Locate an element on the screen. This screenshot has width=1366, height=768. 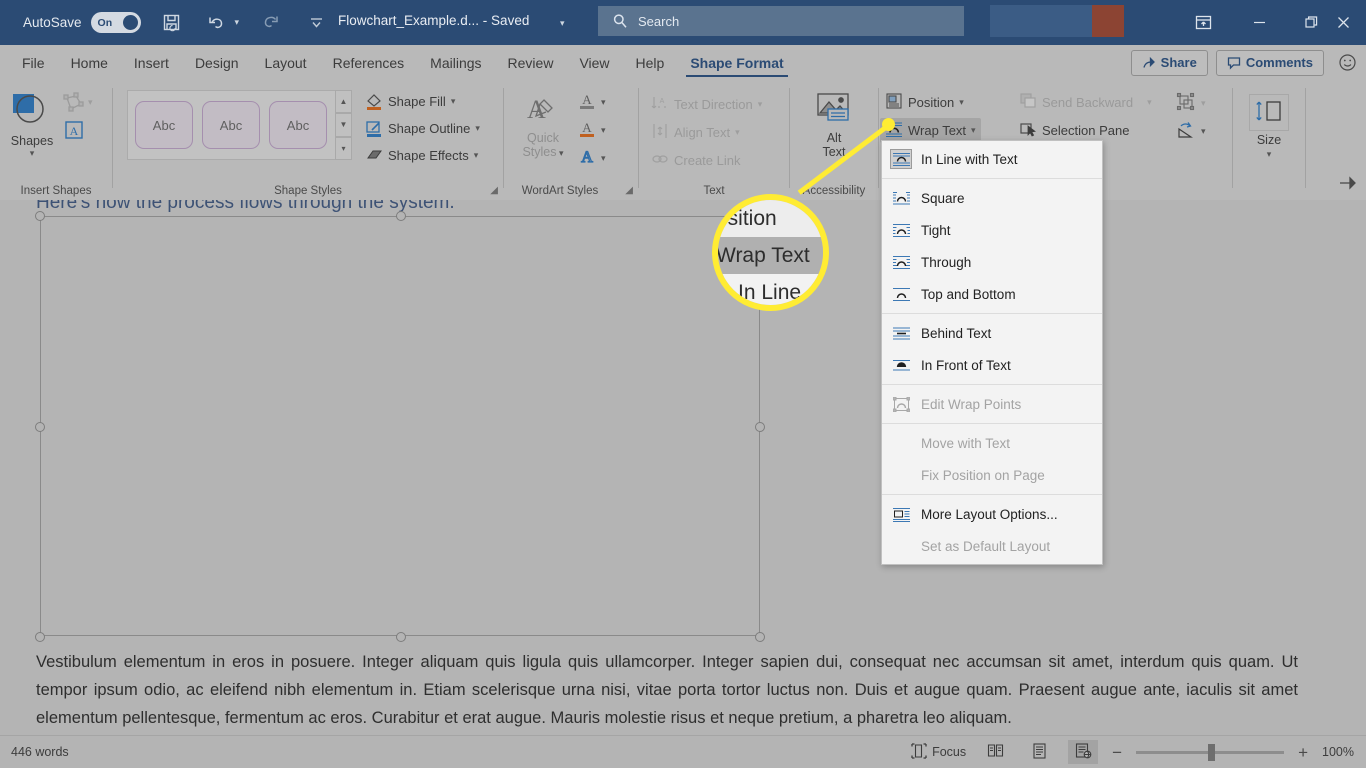
minimize-icon is located at coordinates (1259, 22).